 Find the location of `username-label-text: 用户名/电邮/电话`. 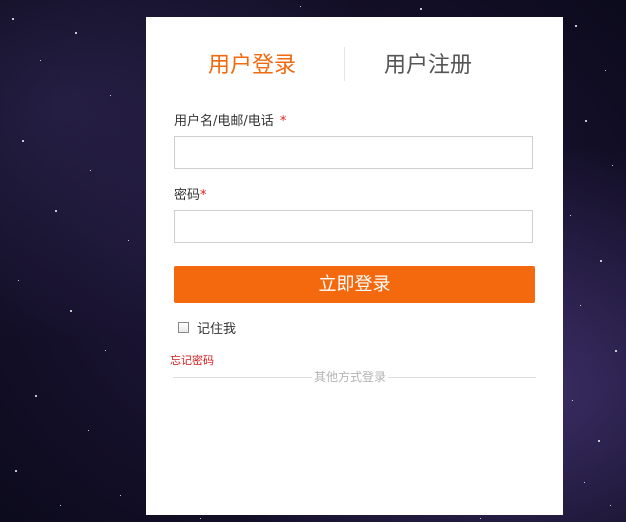

username-label-text: 用户名/电邮/电话 is located at coordinates (224, 121).